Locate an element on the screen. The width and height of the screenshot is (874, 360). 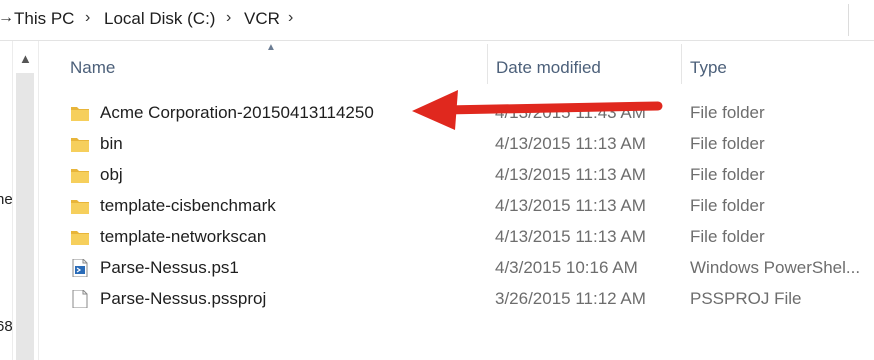
column-header-name: Name is located at coordinates (92, 68).